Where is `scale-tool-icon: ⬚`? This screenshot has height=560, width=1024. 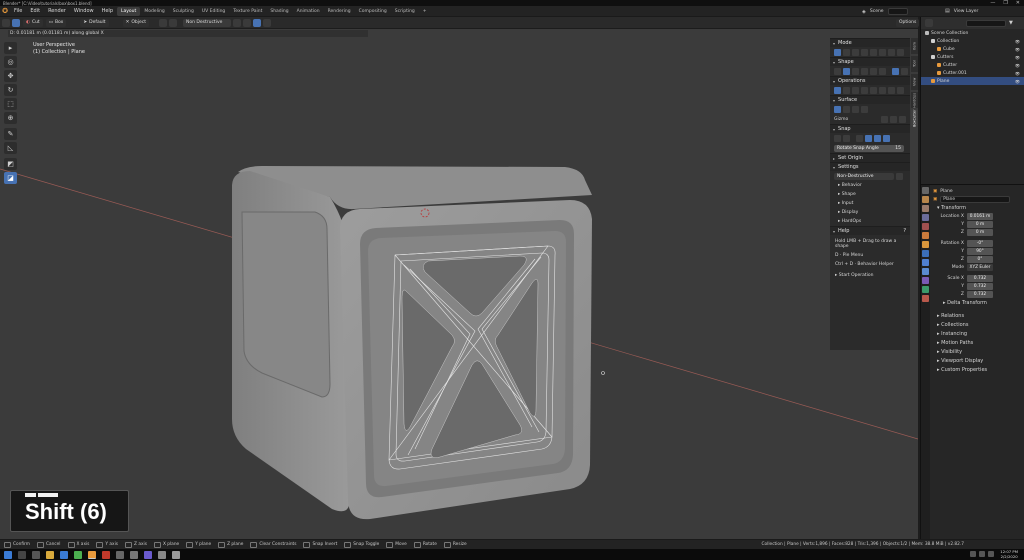
scale-tool-icon: ⬚ is located at coordinates (10, 104).